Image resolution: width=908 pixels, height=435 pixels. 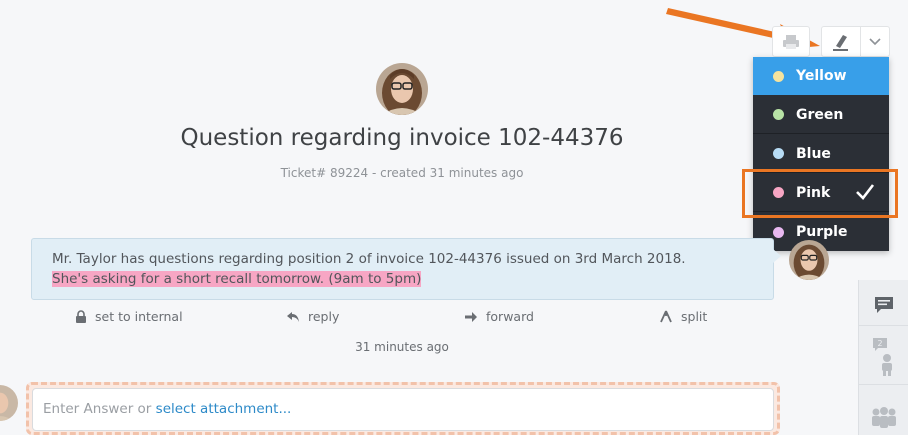 I want to click on print-icon, so click(x=791, y=41).